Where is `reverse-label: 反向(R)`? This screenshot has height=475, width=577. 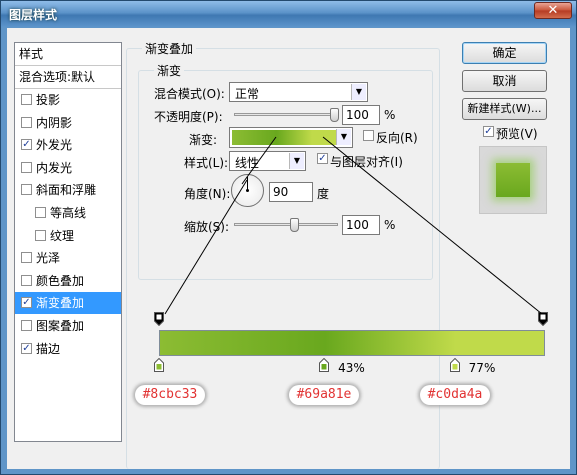 reverse-label: 反向(R) is located at coordinates (397, 137).